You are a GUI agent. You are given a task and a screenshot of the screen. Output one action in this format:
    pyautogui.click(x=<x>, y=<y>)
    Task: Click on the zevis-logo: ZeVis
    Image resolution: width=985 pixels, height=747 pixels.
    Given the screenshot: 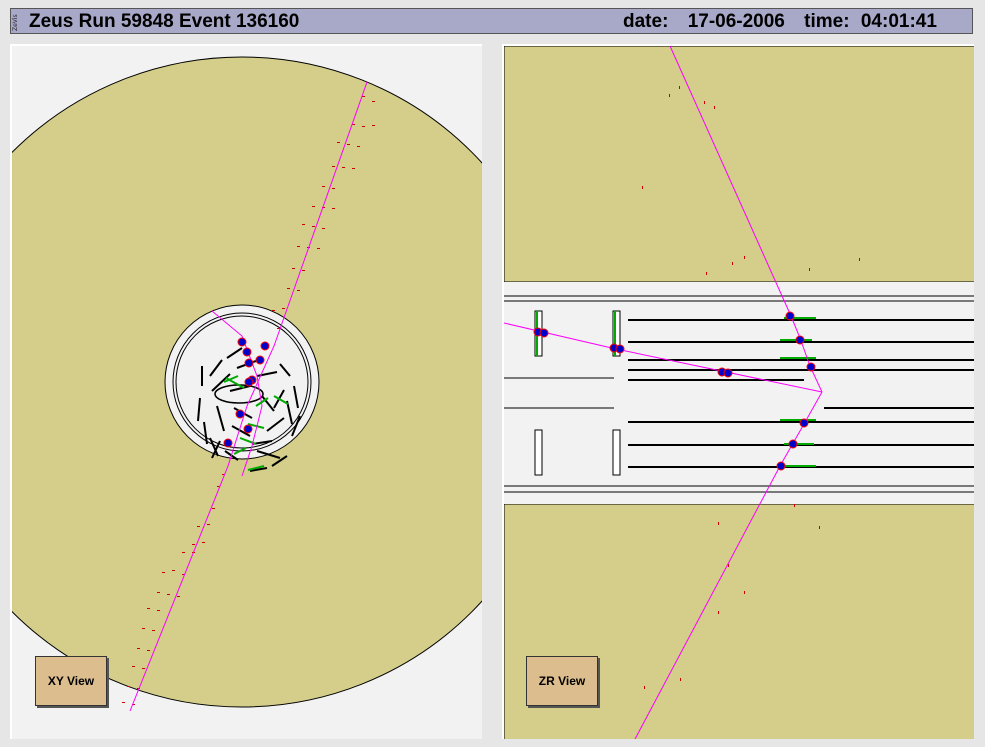 What is the action you would take?
    pyautogui.click(x=15, y=22)
    